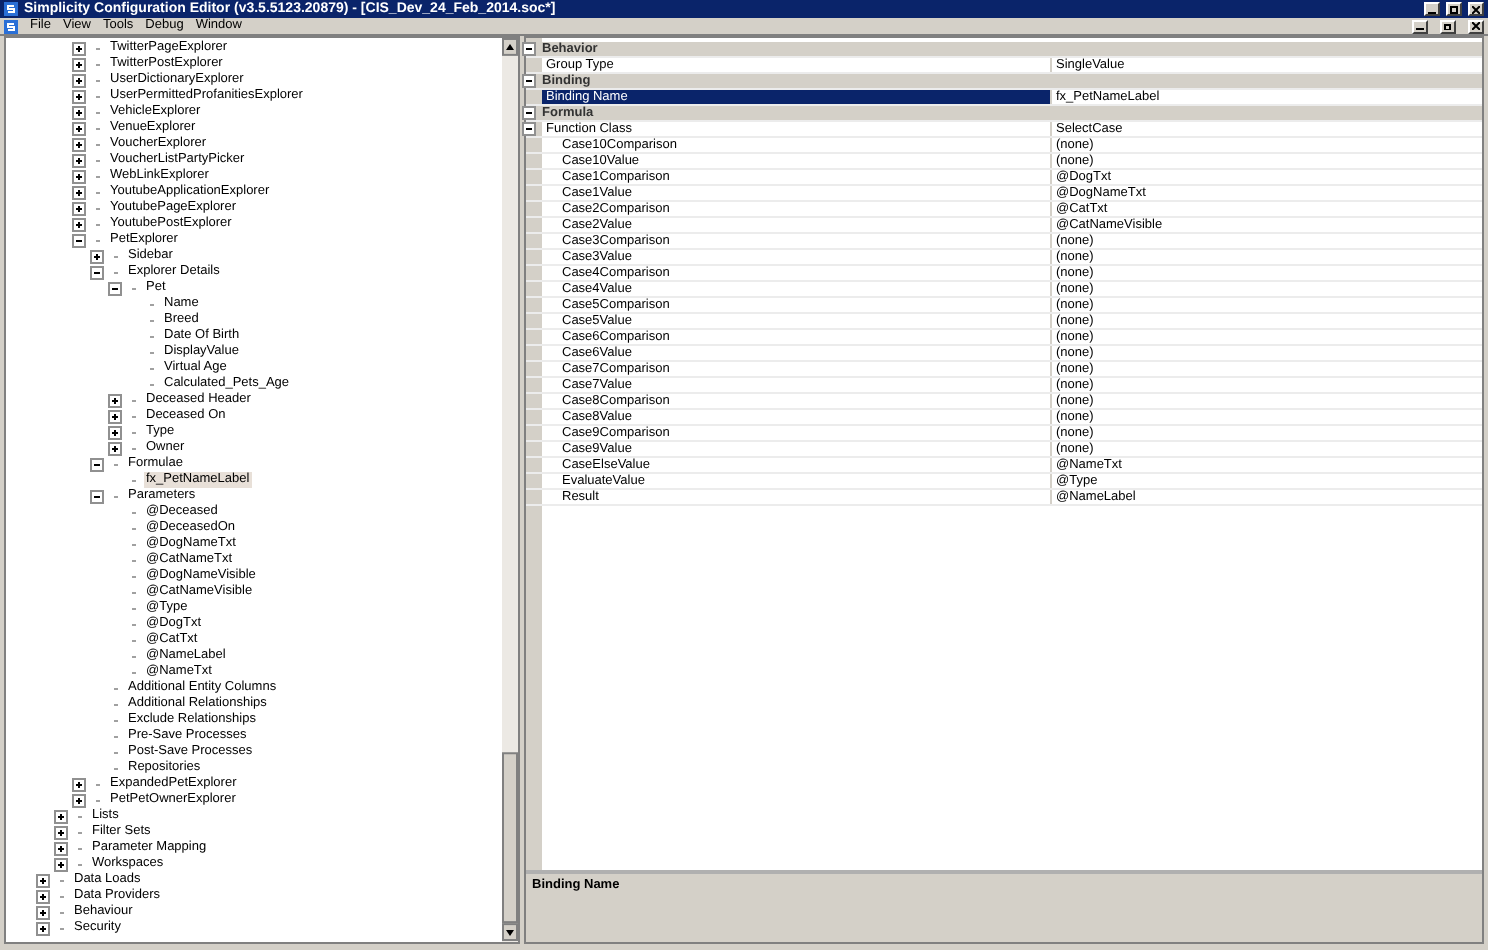 Image resolution: width=1488 pixels, height=950 pixels. I want to click on restore-button, so click(1448, 26).